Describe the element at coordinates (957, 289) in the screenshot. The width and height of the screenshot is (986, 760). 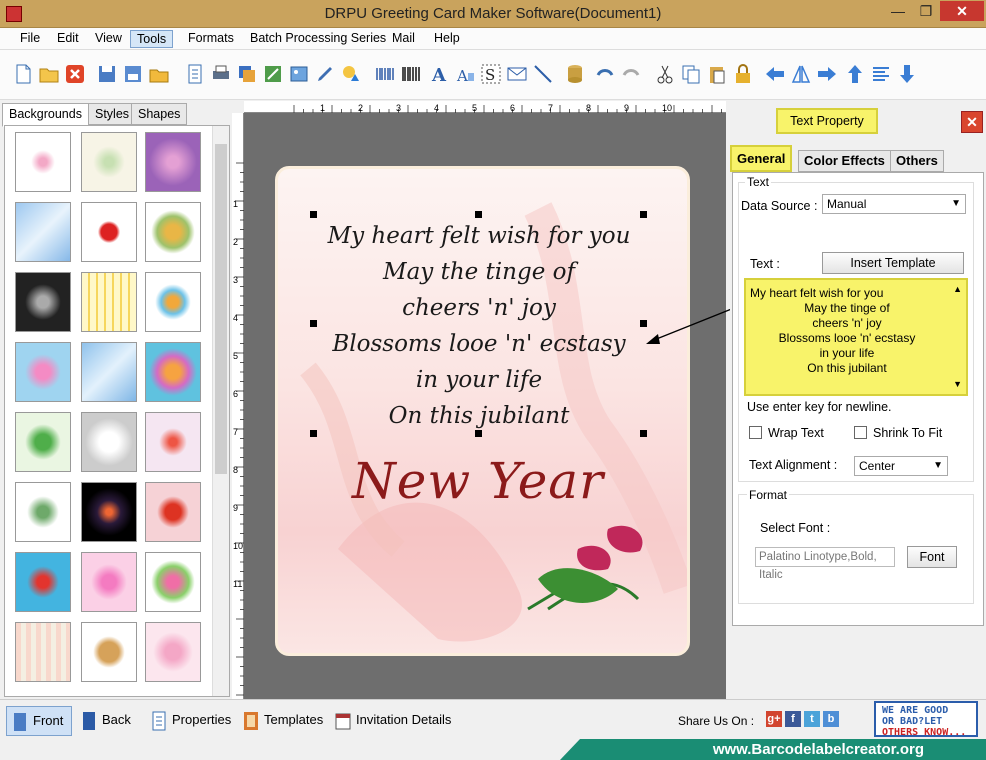
I see `scroll-up-icon: ▲` at that location.